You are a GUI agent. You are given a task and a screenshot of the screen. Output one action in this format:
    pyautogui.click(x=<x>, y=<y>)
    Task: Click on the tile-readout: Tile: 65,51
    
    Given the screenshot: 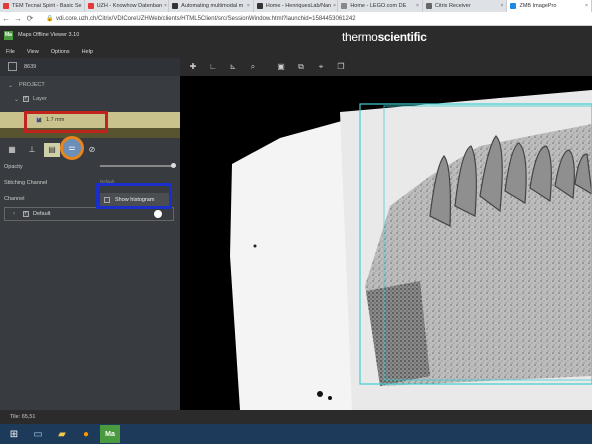 What is the action you would take?
    pyautogui.click(x=23, y=417)
    